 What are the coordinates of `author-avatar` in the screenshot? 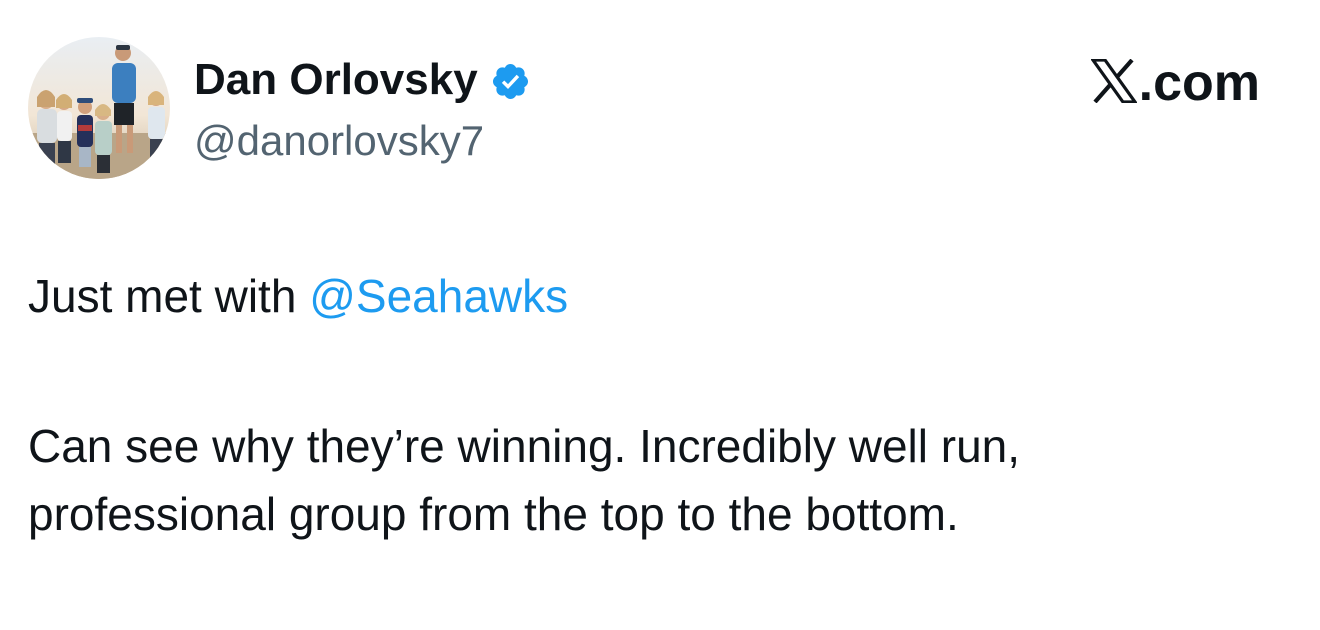 It's located at (99, 108).